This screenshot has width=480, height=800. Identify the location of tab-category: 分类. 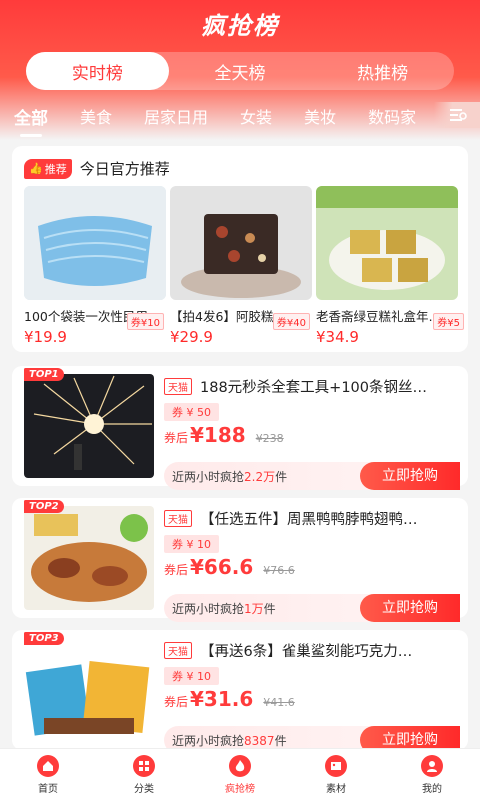
(144, 774).